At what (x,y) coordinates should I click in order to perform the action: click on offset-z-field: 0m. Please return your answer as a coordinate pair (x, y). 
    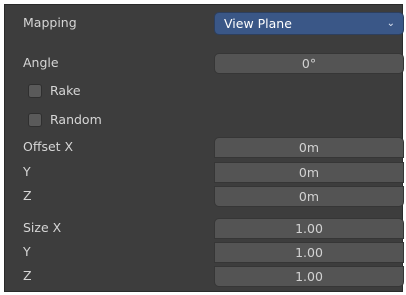
    Looking at the image, I should click on (309, 196).